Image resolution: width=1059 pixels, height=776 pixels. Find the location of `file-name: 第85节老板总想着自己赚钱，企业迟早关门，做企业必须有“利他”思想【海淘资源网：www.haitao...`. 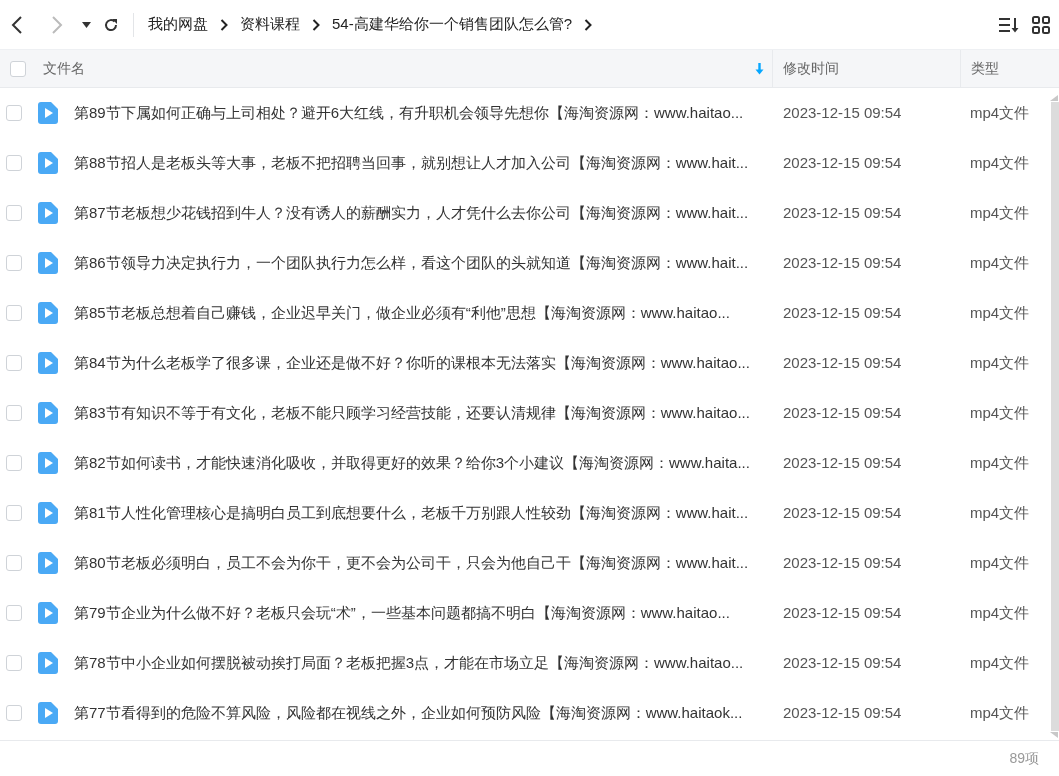

file-name: 第85节老板总想着自己赚钱，企业迟早关门，做企业必须有“利他”思想【海淘资源网：www.haitao... is located at coordinates (402, 313).